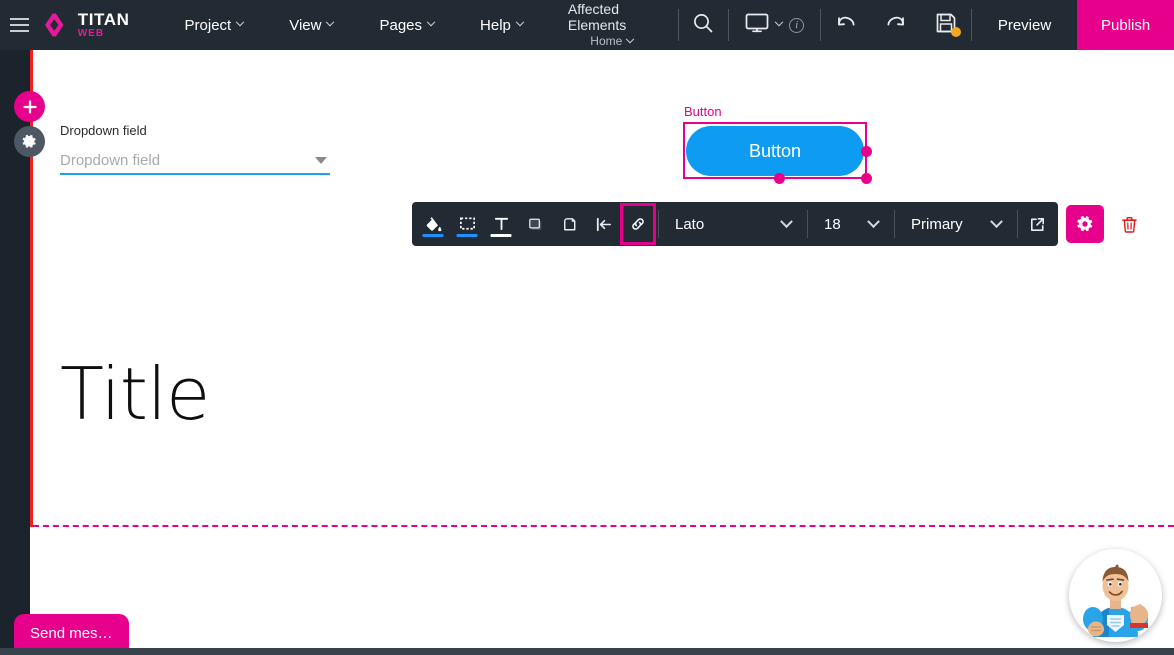 The height and width of the screenshot is (655, 1174). What do you see at coordinates (110, 160) in the screenshot?
I see `dropdown-field-placeholder: Dropdown field` at bounding box center [110, 160].